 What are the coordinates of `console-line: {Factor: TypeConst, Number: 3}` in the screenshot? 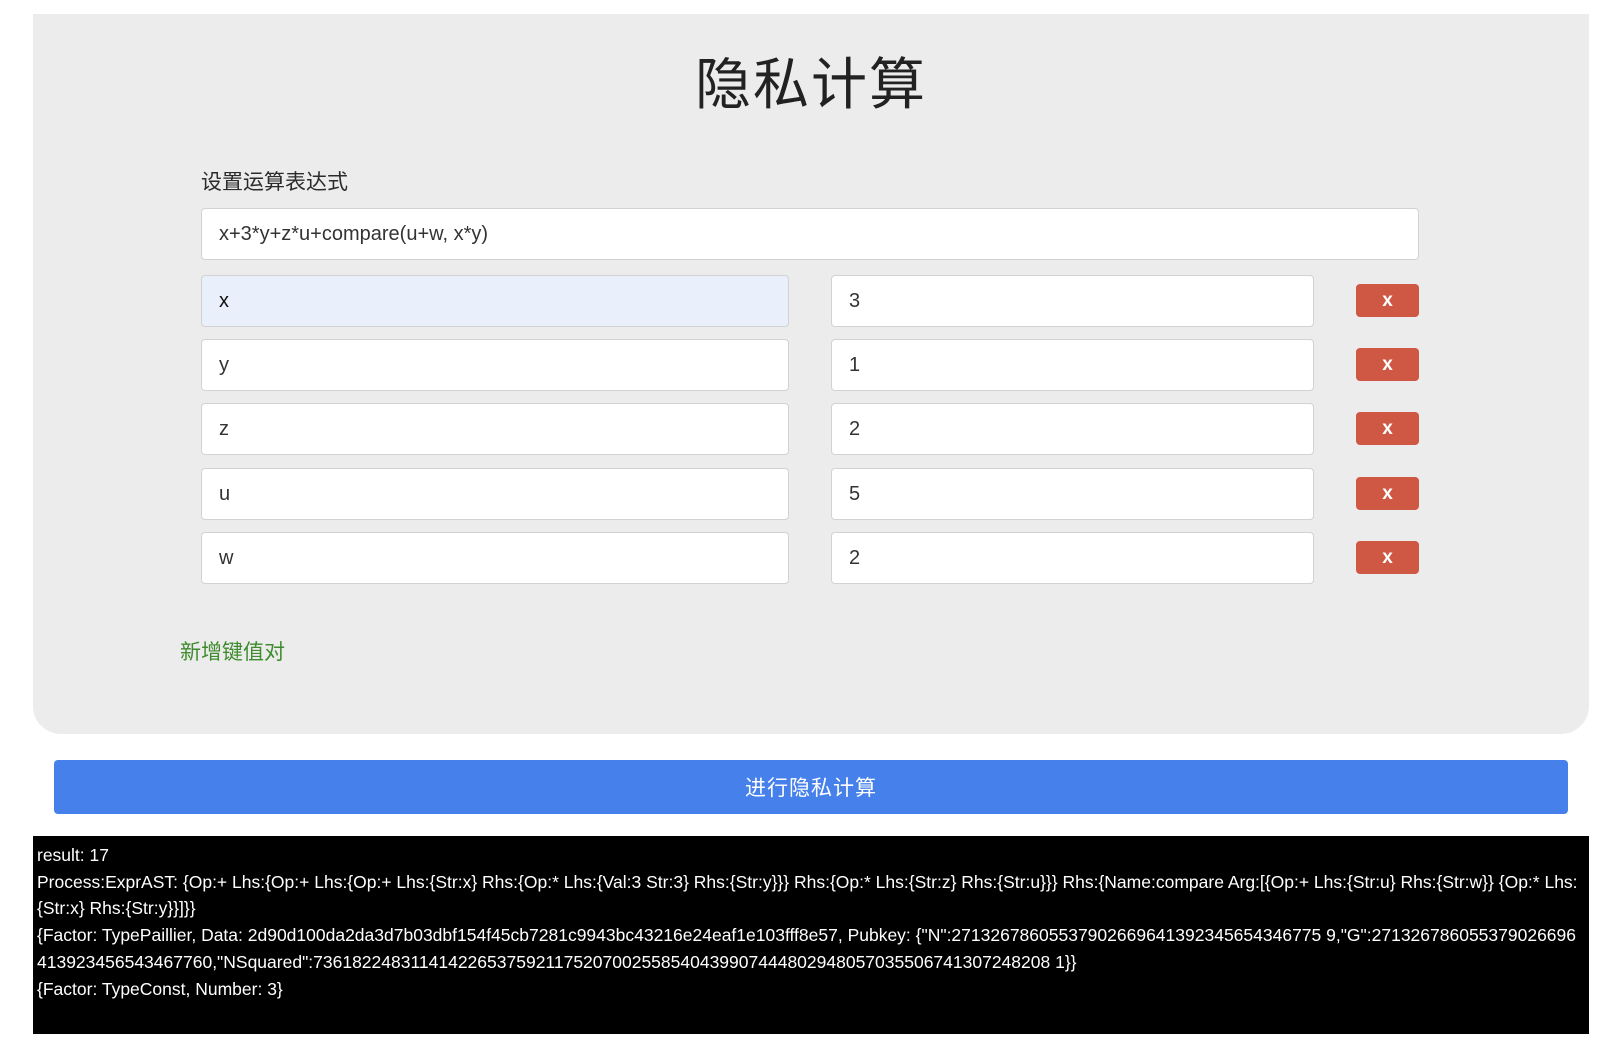 It's located at (160, 988).